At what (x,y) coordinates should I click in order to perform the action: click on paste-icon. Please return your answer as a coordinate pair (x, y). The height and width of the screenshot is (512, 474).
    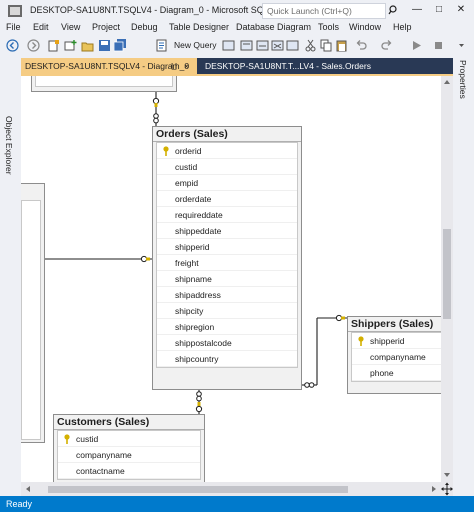
    Looking at the image, I should click on (341, 45).